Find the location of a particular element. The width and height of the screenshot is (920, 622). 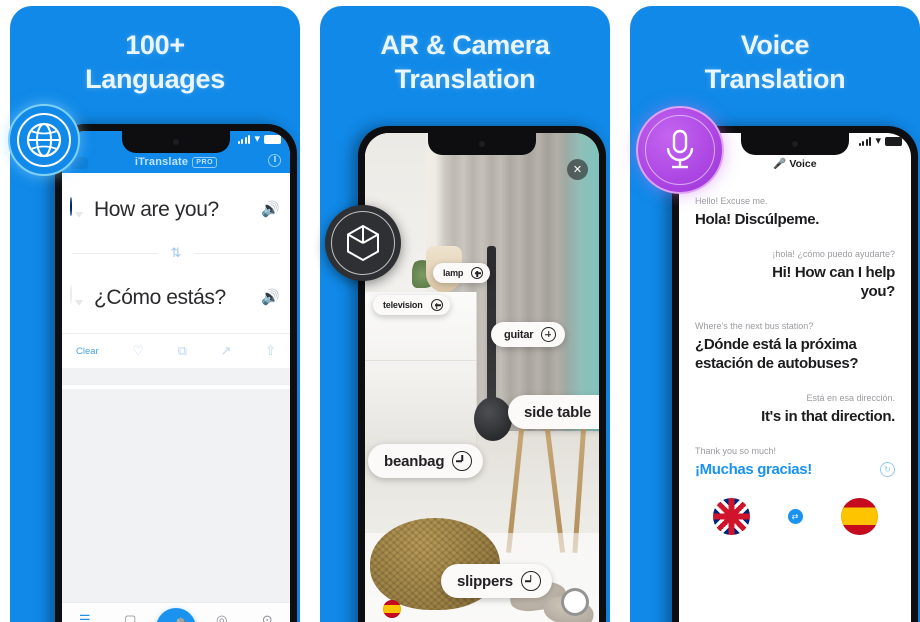

cube-ring is located at coordinates (363, 243).